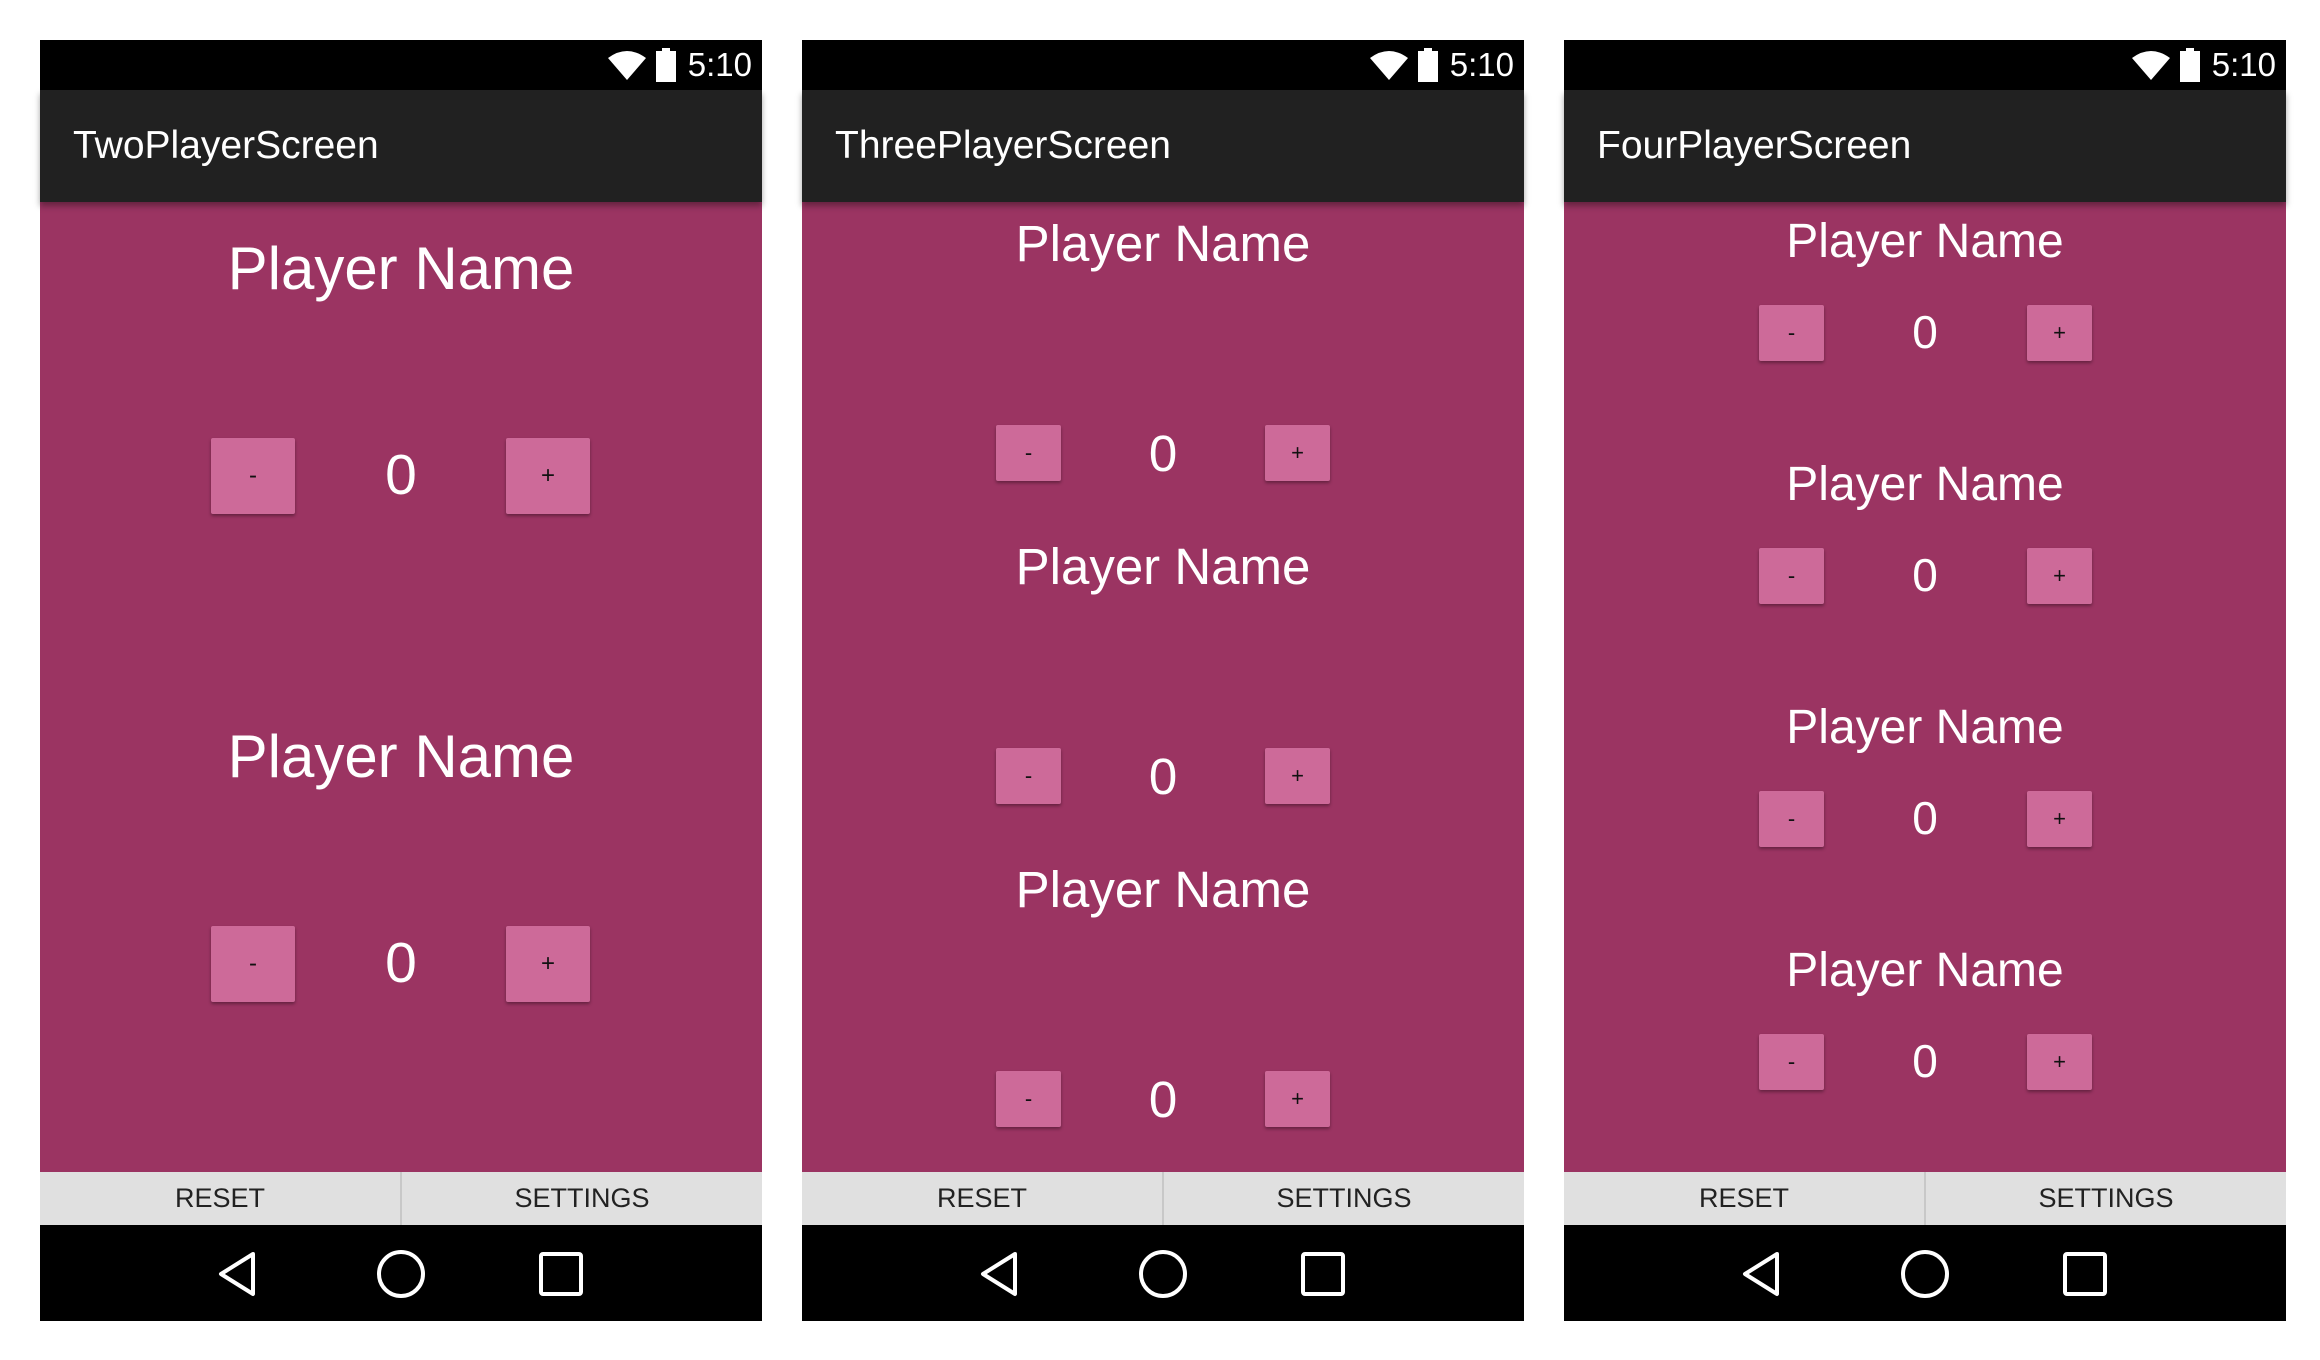 This screenshot has width=2320, height=1360. What do you see at coordinates (401, 146) in the screenshot?
I see `app-bar: TwoPlayerScreen` at bounding box center [401, 146].